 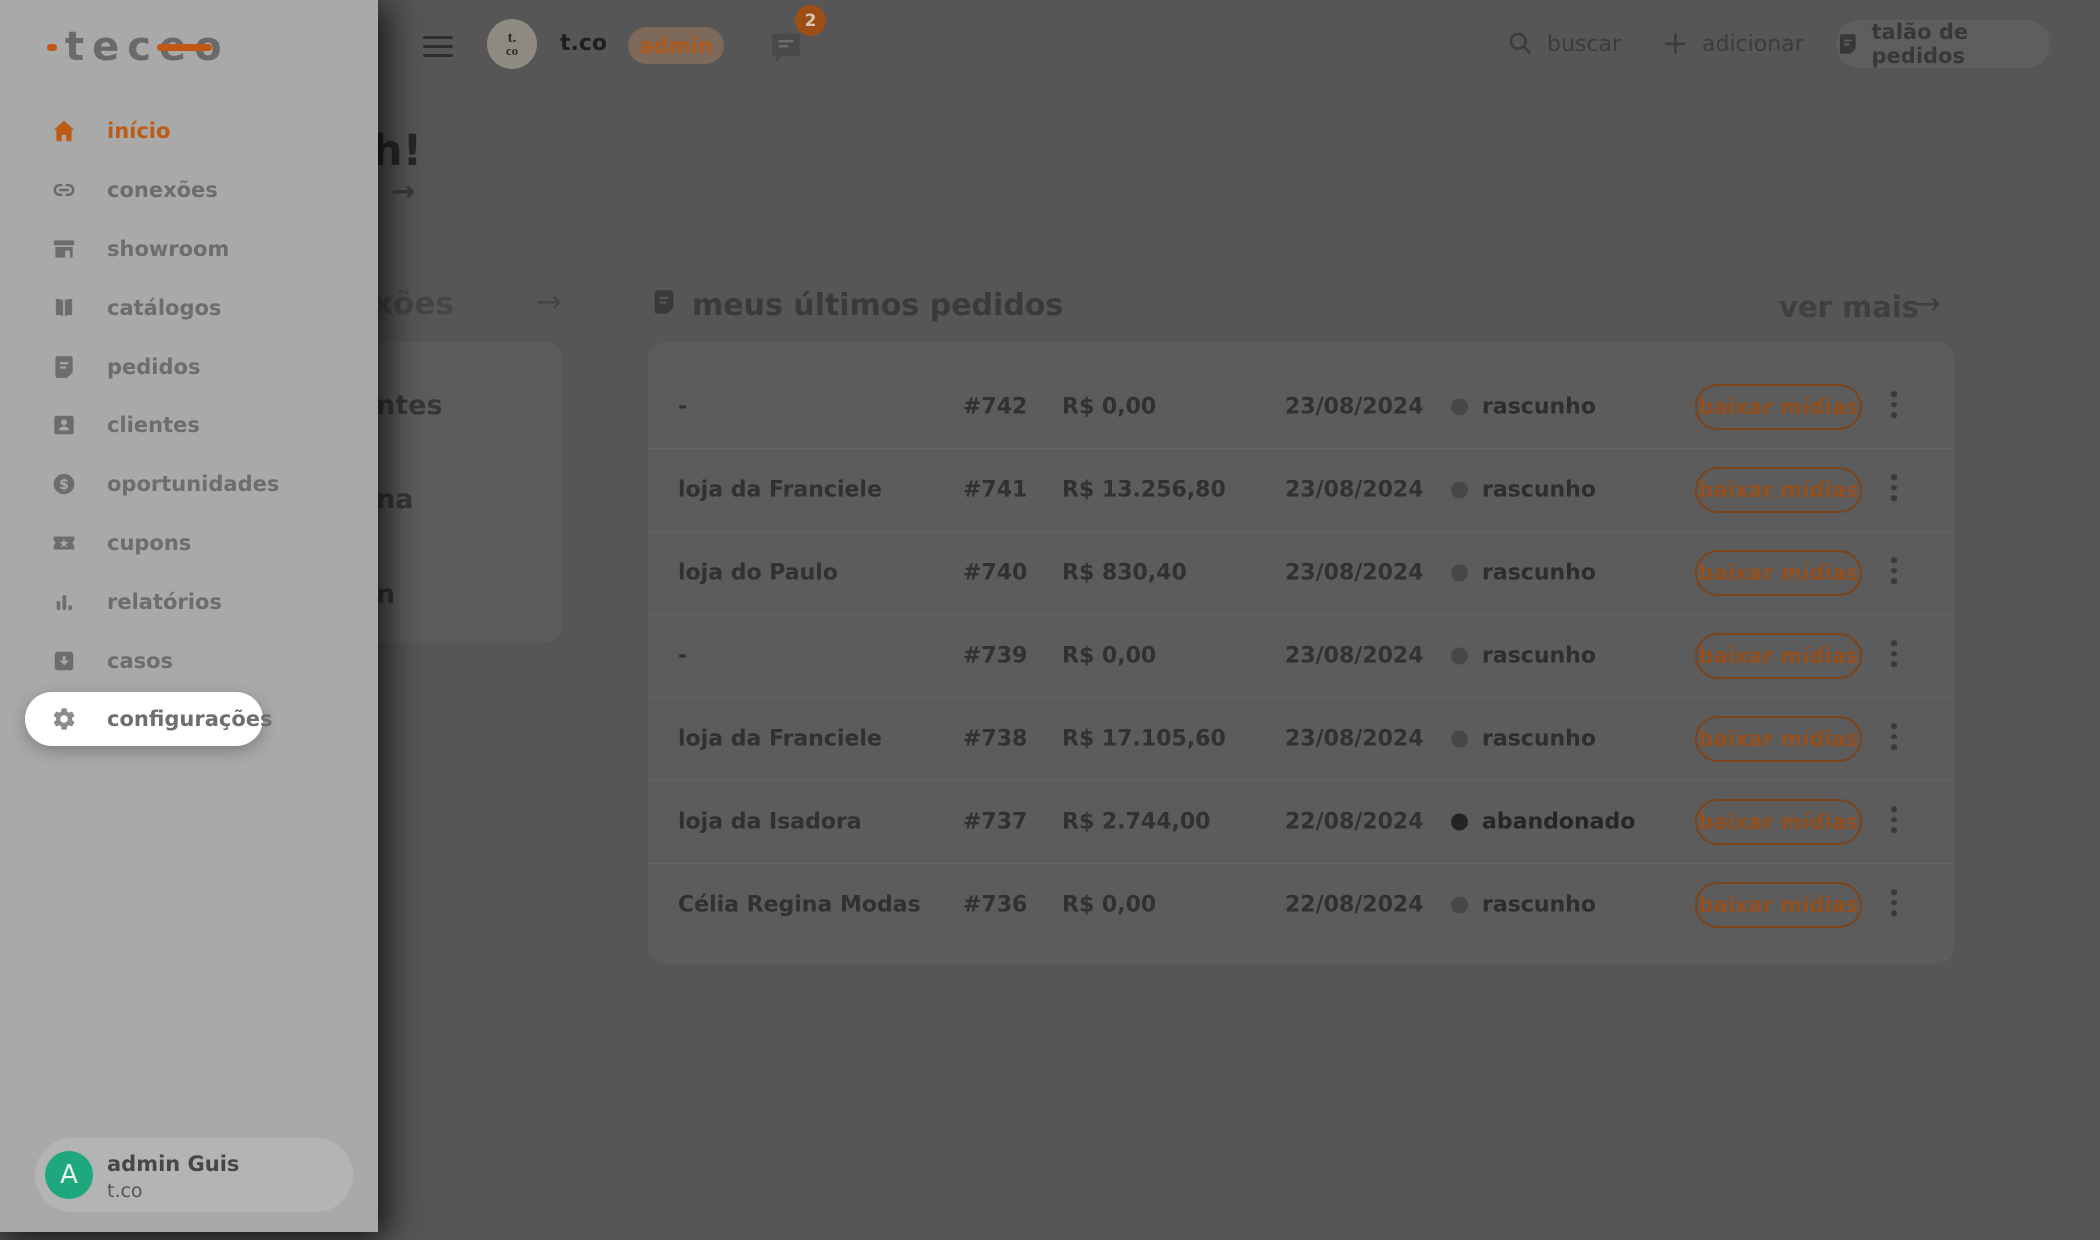 What do you see at coordinates (189, 601) in the screenshot?
I see `sidebar-item-relatorios: relatórios` at bounding box center [189, 601].